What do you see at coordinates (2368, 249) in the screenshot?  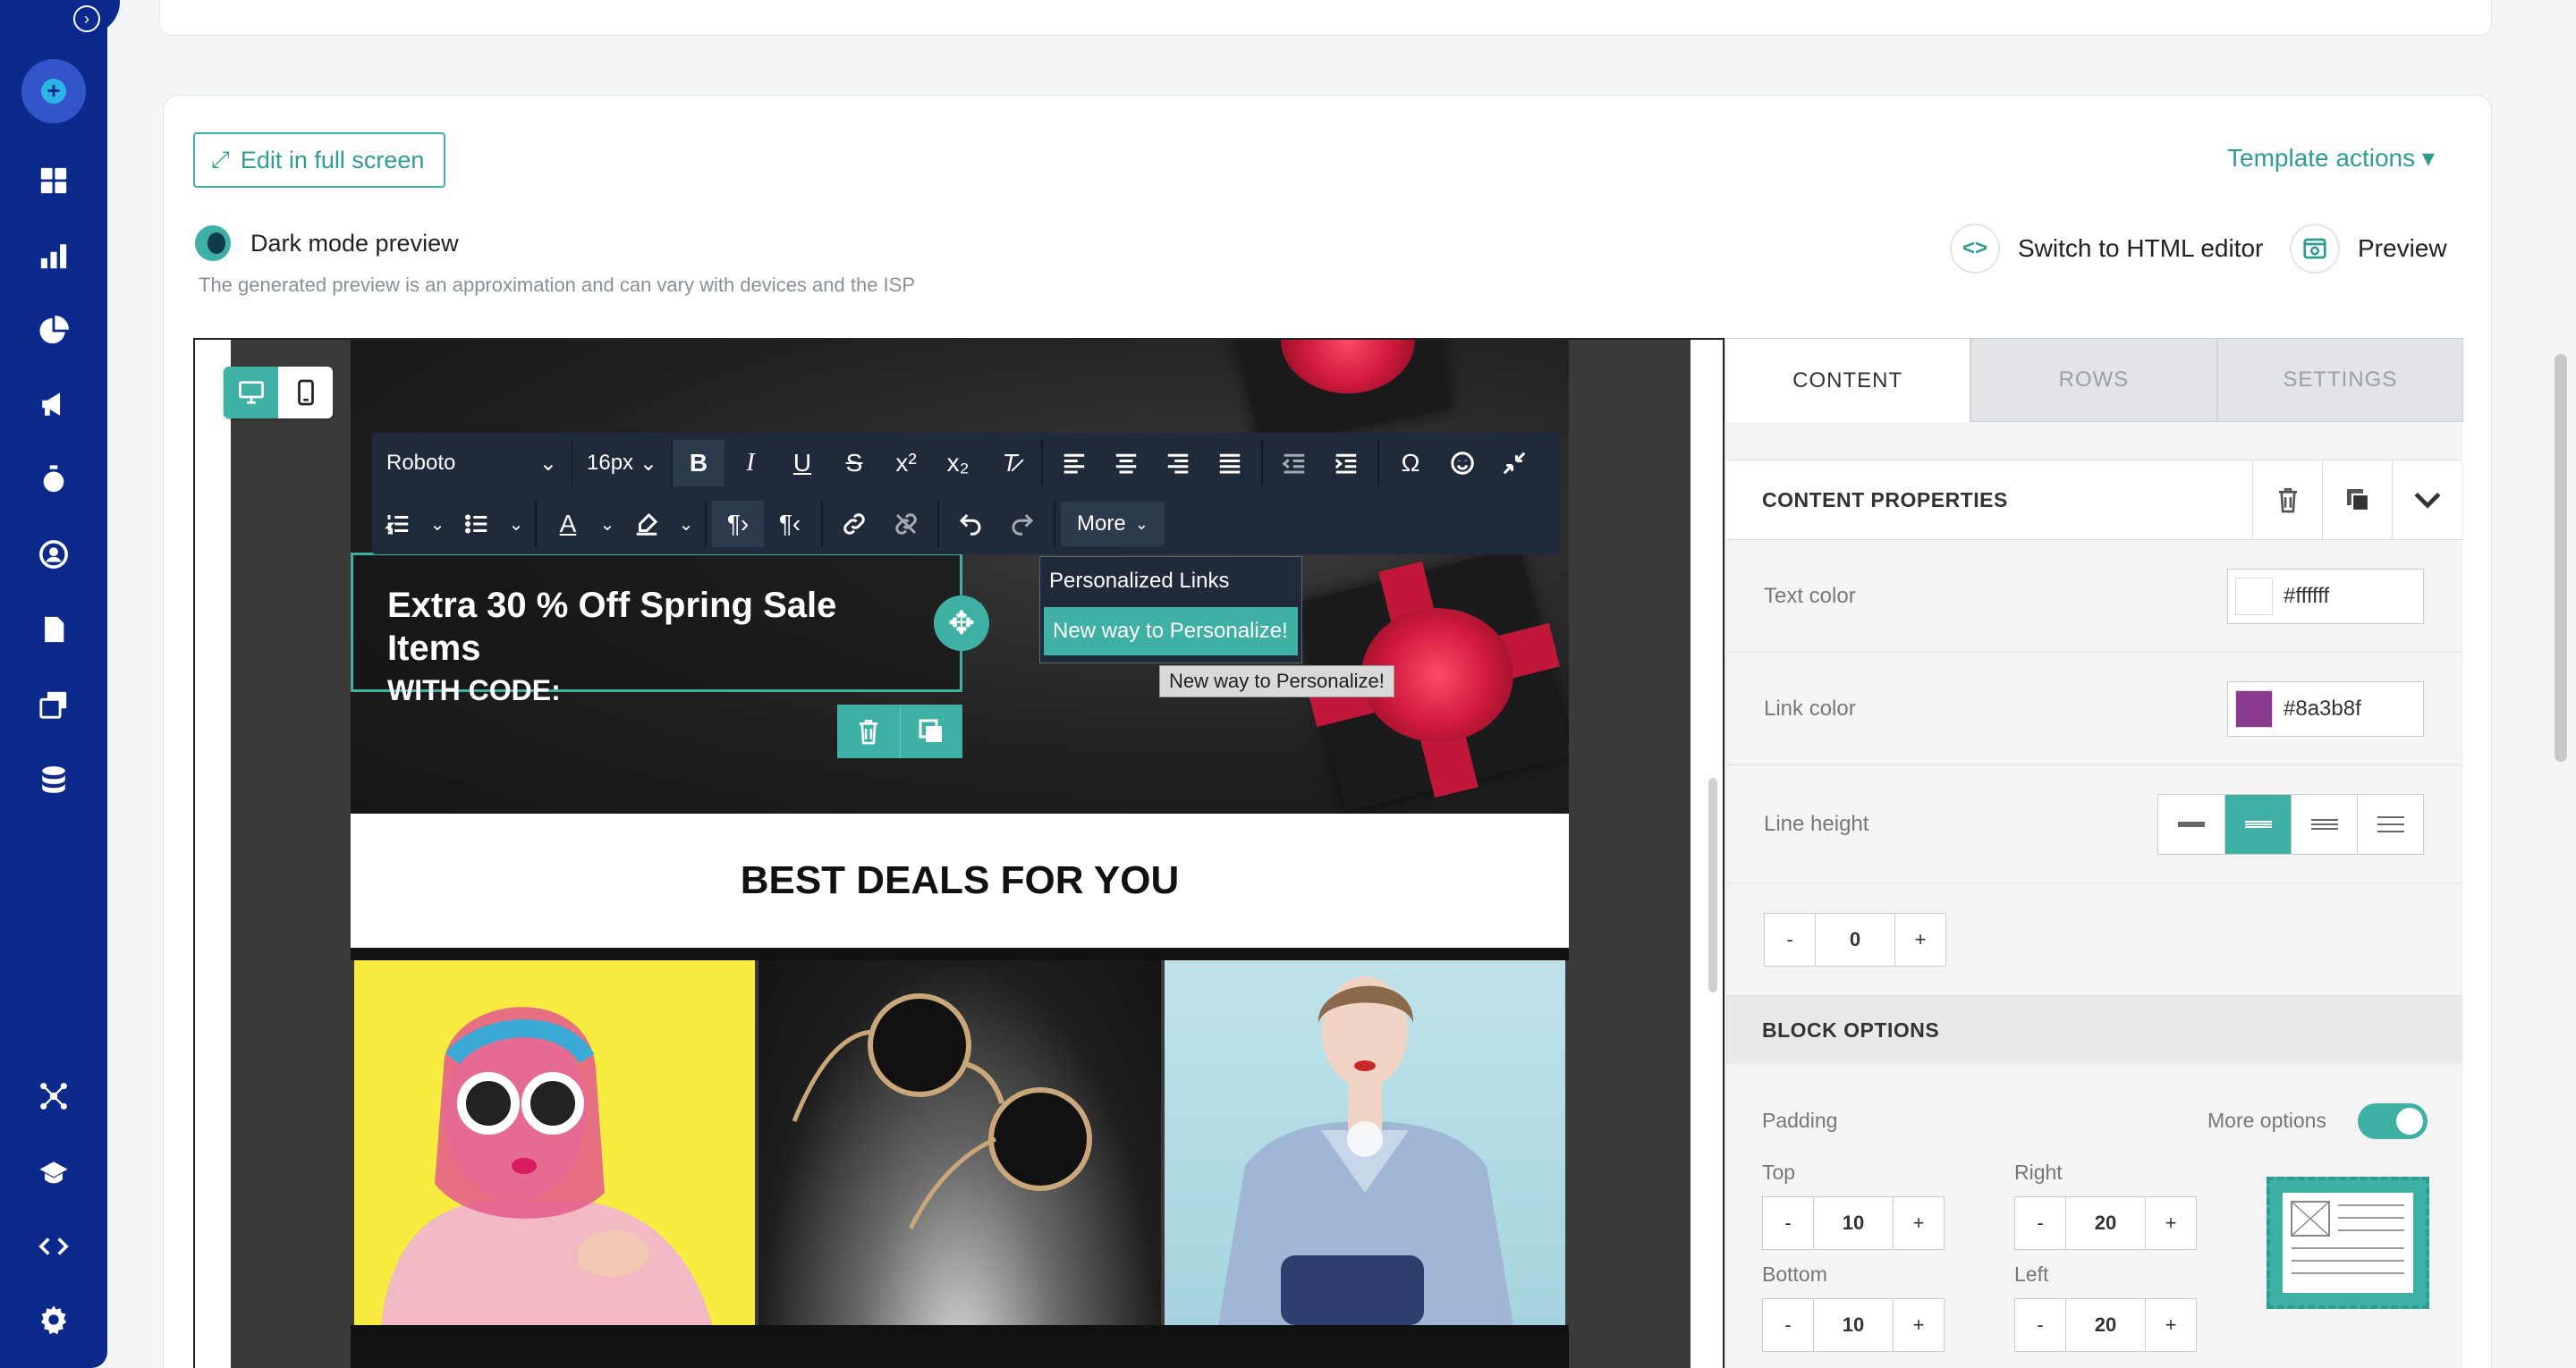 I see `preview-button: Preview` at bounding box center [2368, 249].